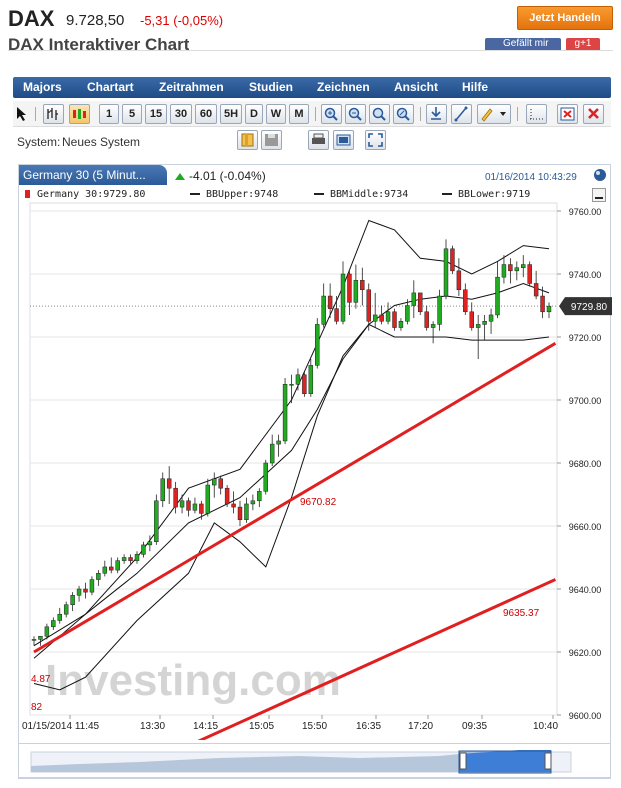 The image size is (621, 788). Describe the element at coordinates (53, 114) in the screenshot. I see `bar-chart-icon` at that location.